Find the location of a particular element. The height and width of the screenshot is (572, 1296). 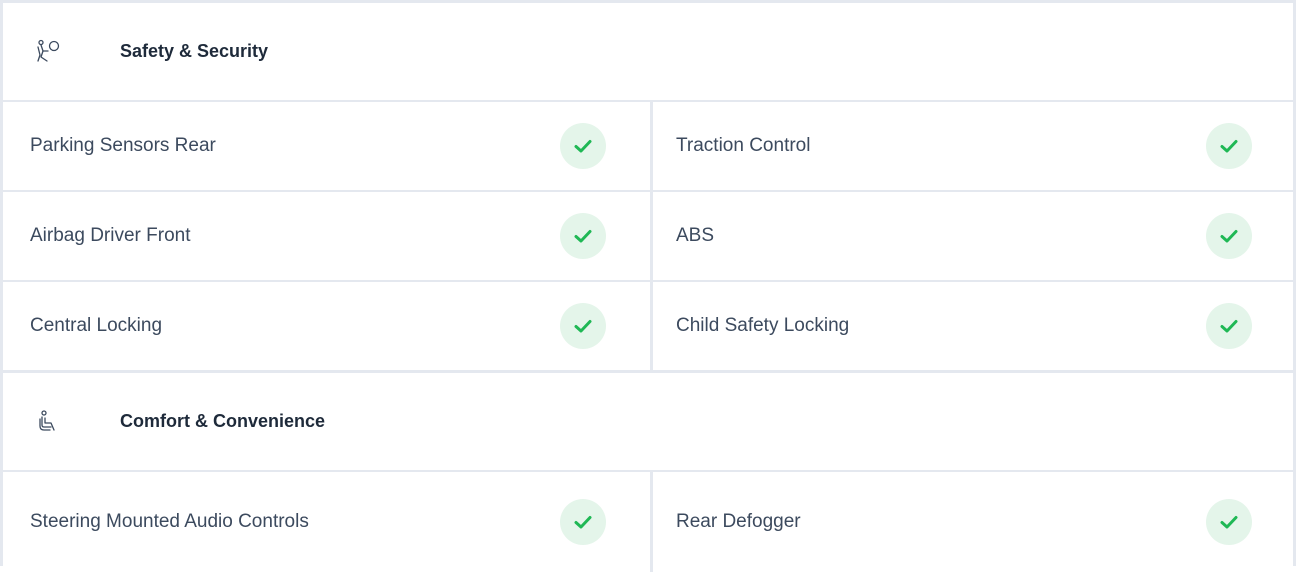

divider is located at coordinates (648, 471).